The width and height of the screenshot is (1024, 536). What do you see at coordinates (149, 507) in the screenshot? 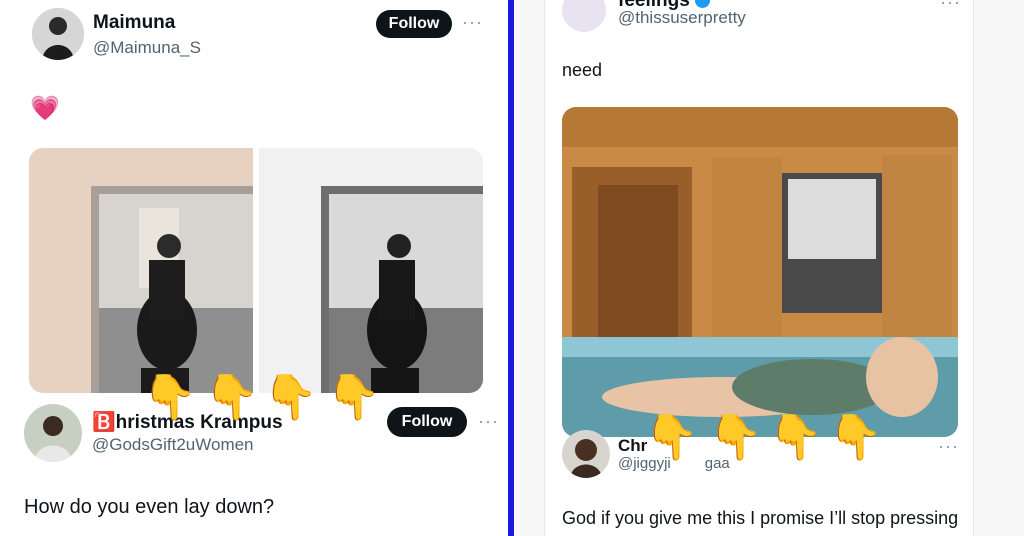
I see `reply-text: How do you even lay down?` at bounding box center [149, 507].